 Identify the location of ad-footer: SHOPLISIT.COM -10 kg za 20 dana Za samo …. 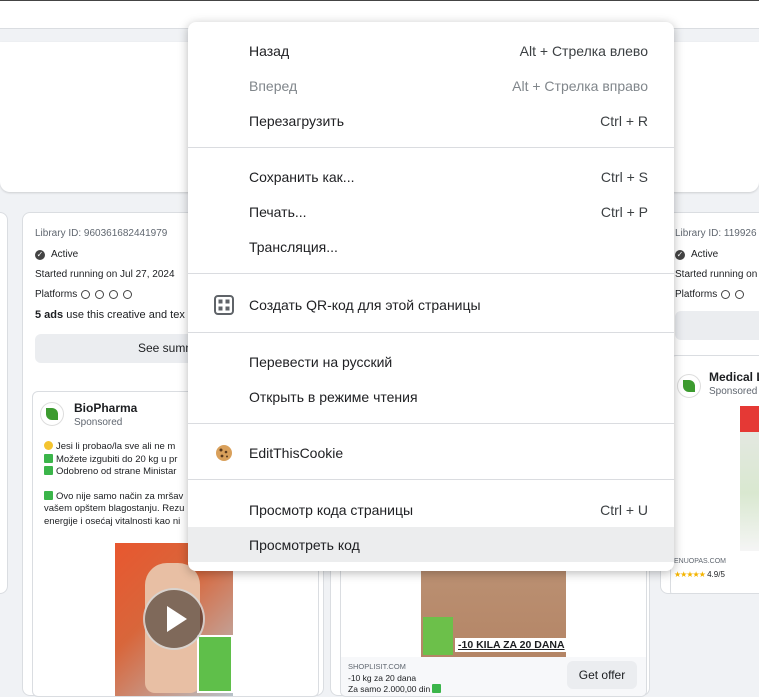
(493, 676).